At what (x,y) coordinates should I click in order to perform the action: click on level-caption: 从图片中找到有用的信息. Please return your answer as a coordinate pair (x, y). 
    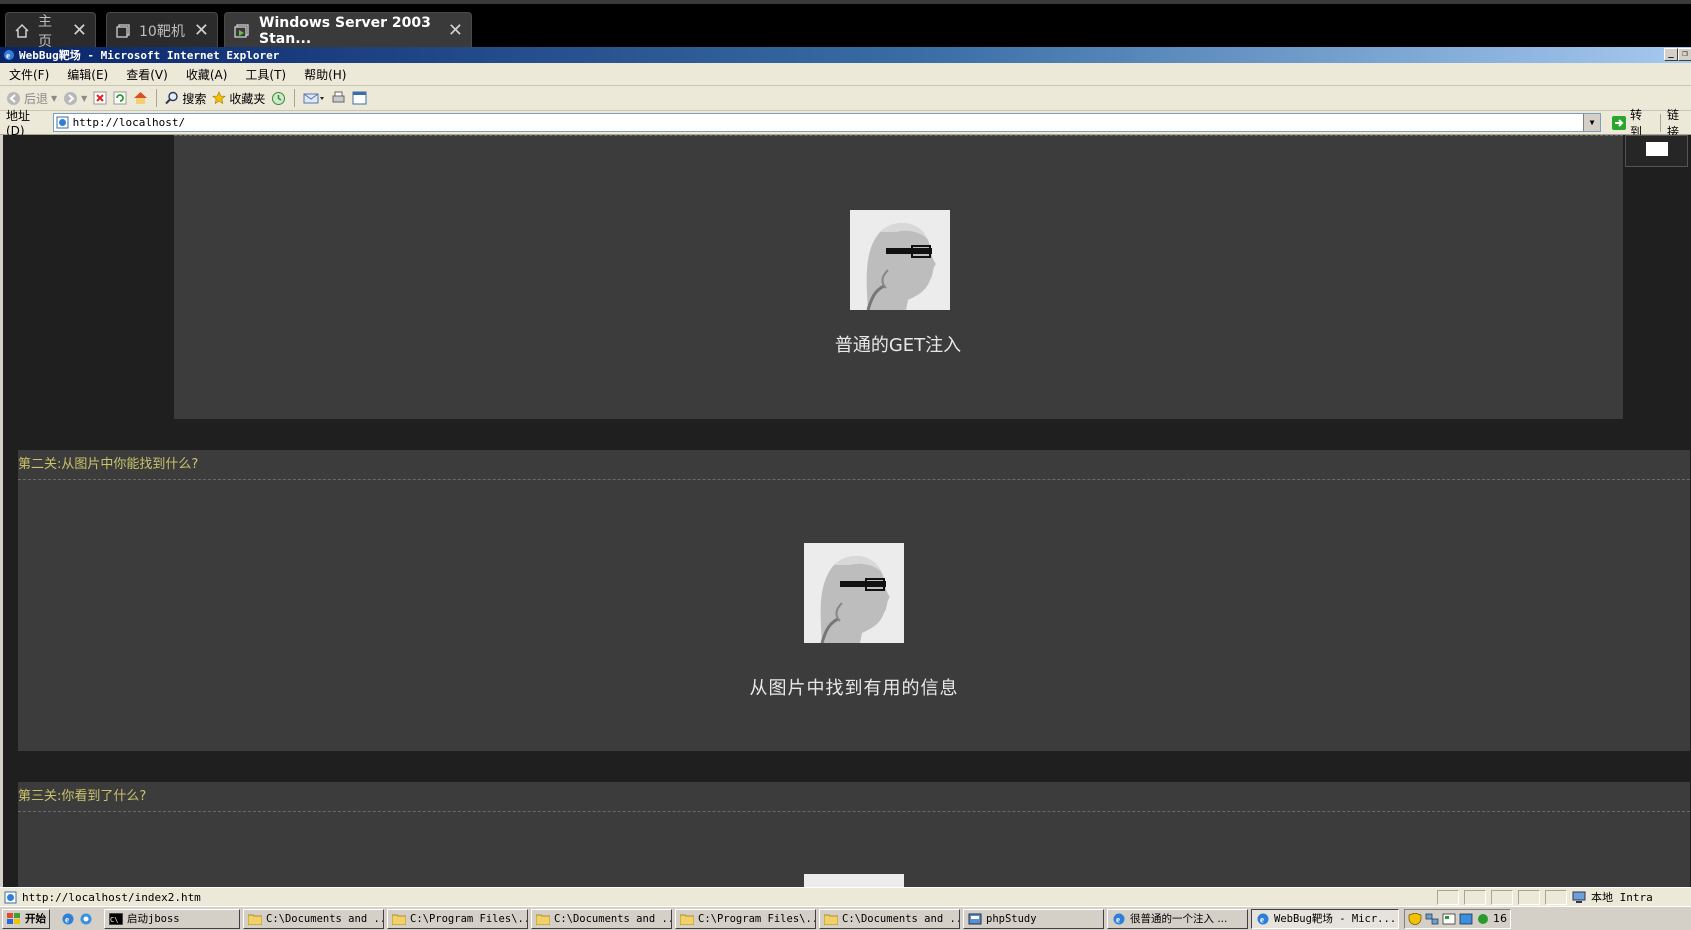
    Looking at the image, I should click on (854, 688).